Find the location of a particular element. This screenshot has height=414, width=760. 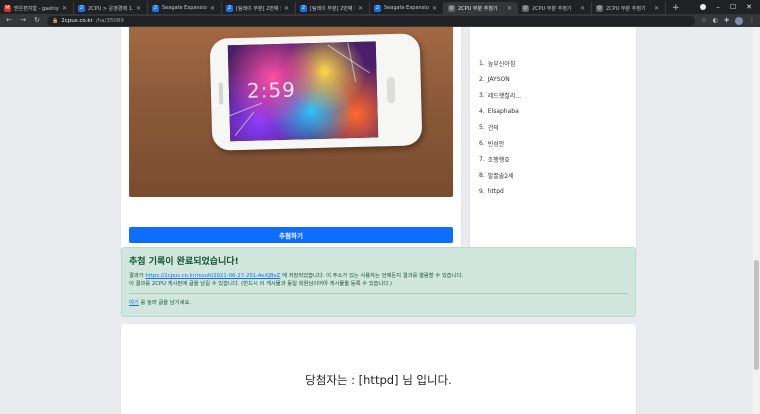

phone-sensor is located at coordinates (221, 93).